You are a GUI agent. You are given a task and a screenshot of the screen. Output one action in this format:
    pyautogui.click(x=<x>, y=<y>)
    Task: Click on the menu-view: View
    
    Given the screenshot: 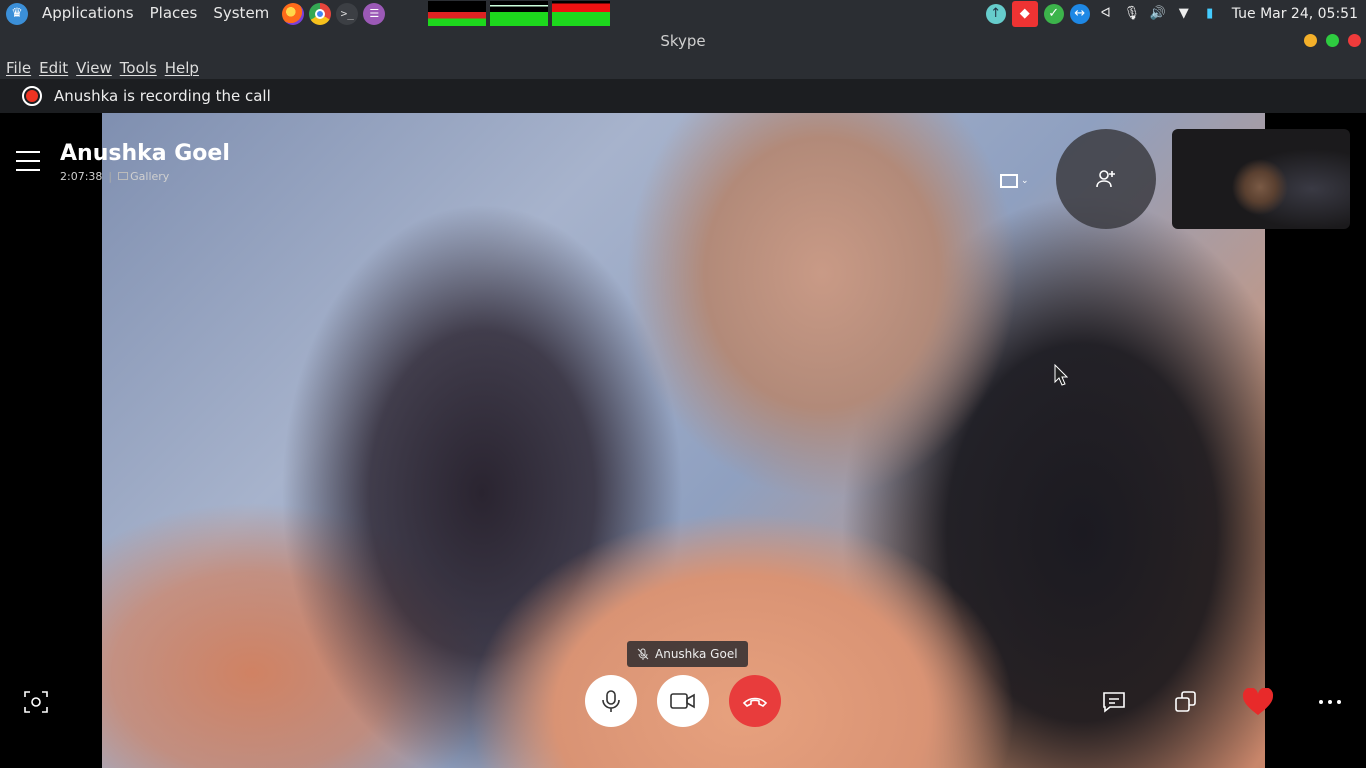 What is the action you would take?
    pyautogui.click(x=94, y=68)
    